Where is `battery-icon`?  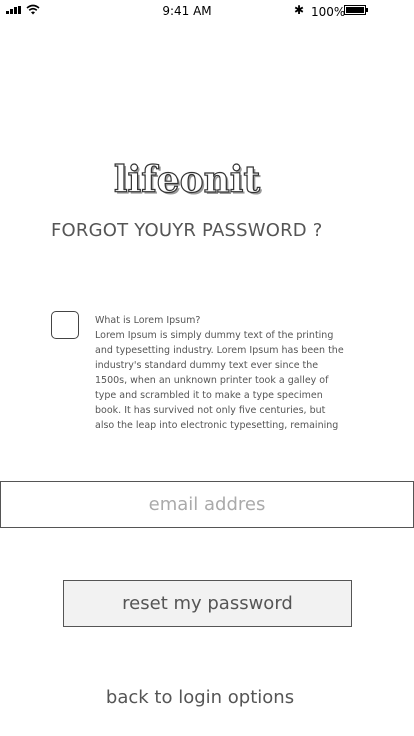 battery-icon is located at coordinates (355, 10).